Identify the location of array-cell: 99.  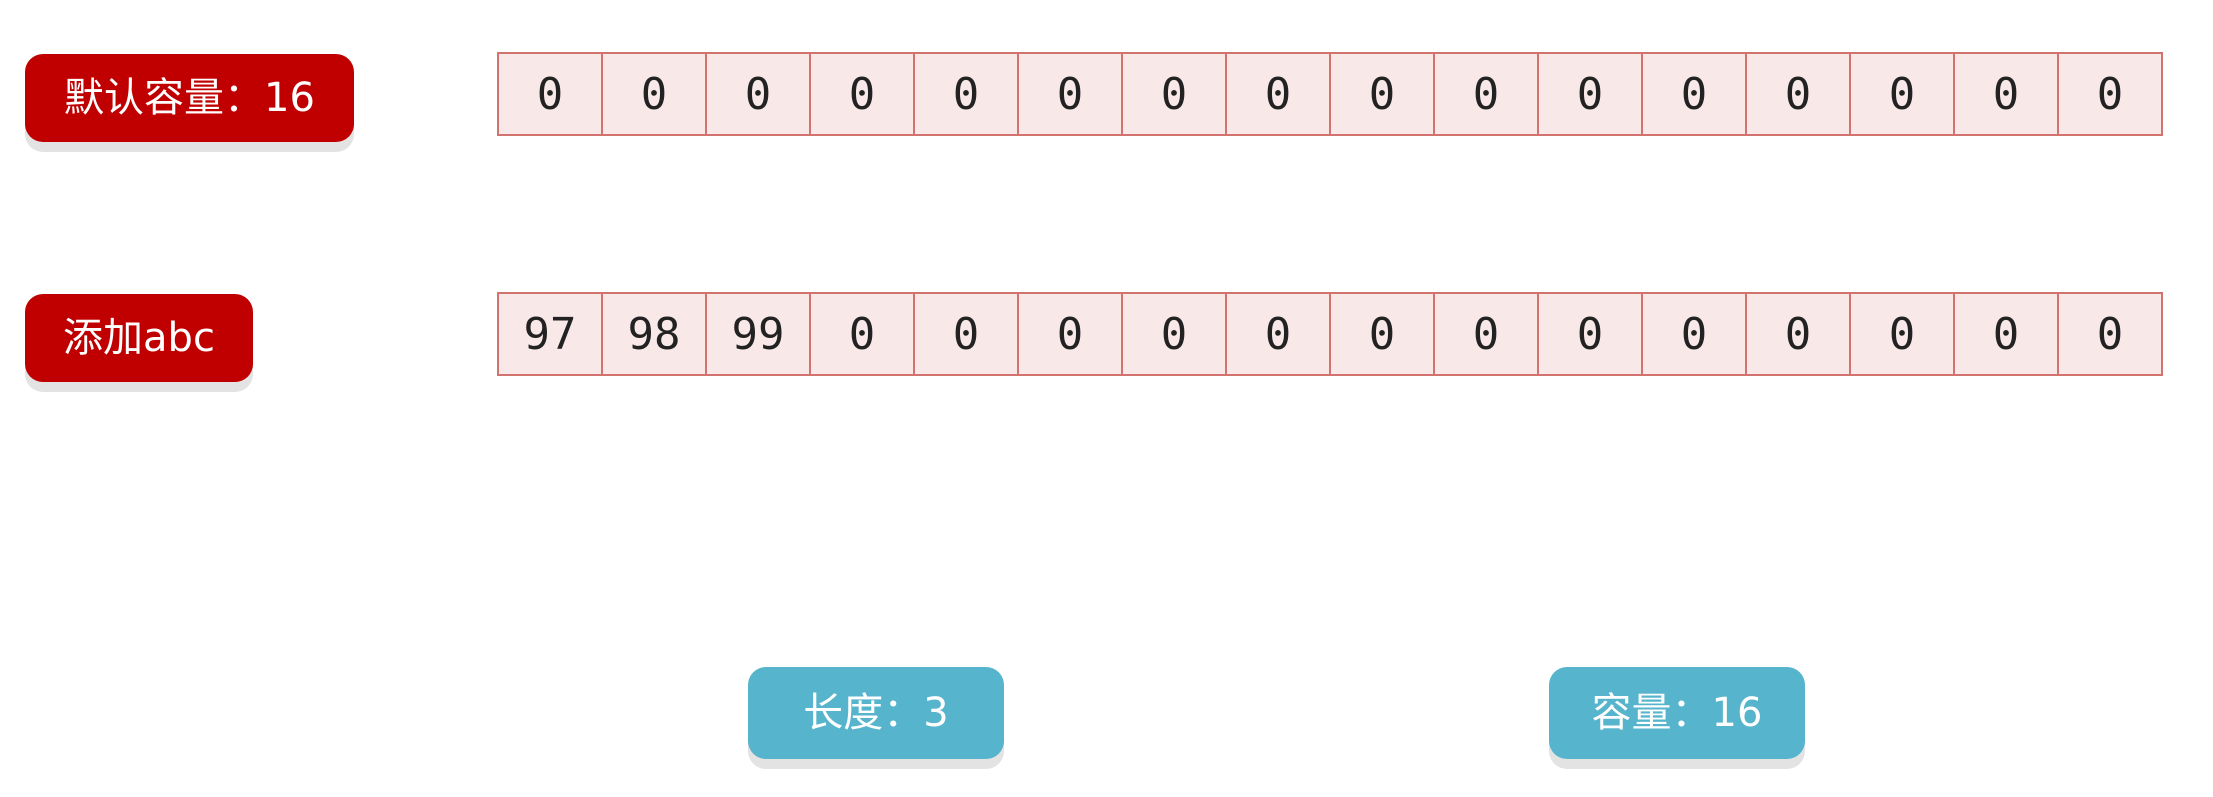
(758, 334).